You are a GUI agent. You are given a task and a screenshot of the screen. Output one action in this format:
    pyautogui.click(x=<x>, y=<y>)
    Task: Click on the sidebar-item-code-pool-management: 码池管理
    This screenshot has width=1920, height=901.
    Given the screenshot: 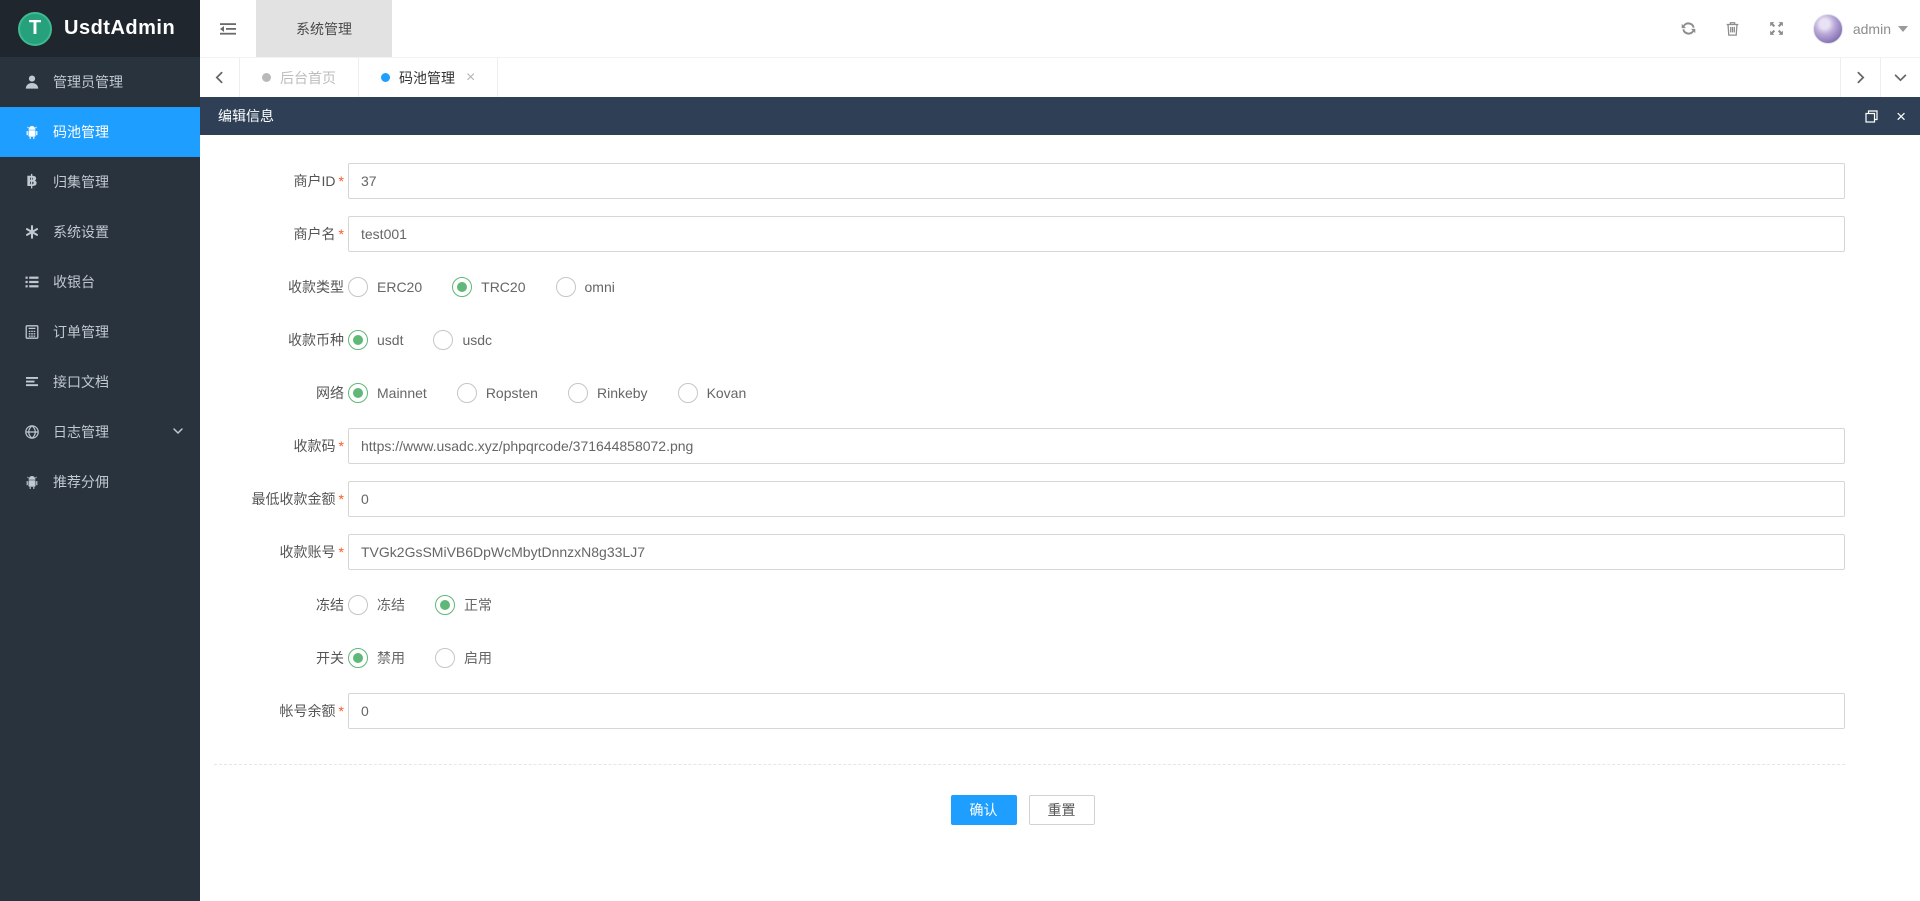 What is the action you would take?
    pyautogui.click(x=100, y=132)
    